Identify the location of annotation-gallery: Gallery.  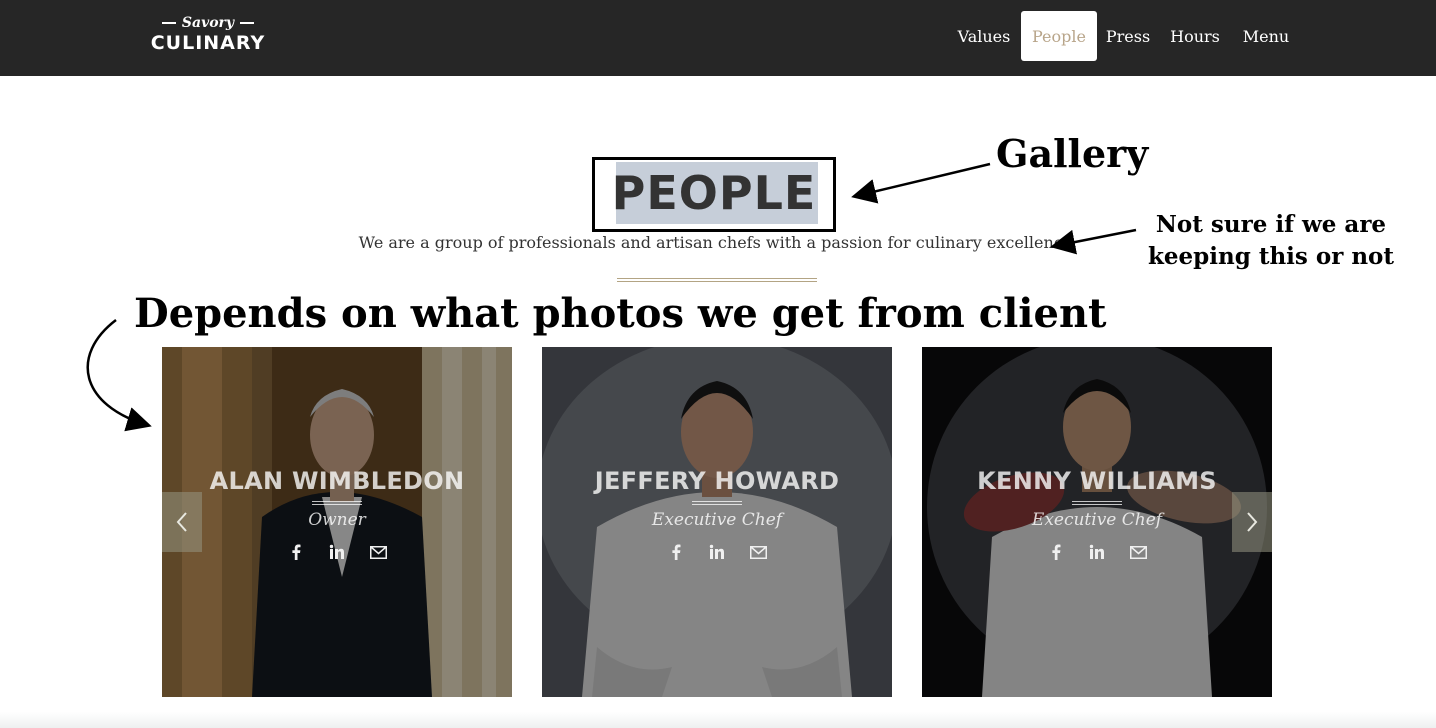
(1072, 153).